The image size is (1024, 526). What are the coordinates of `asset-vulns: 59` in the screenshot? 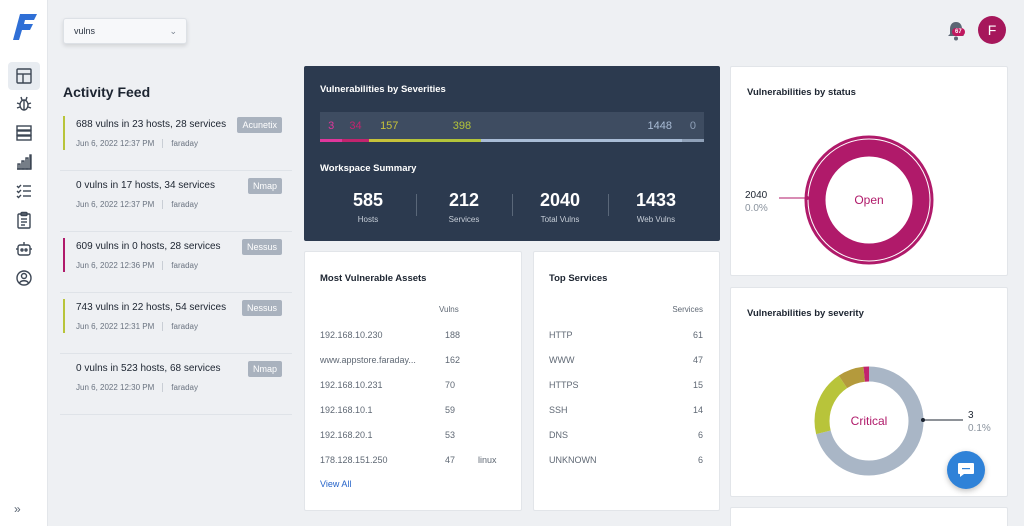 It's located at (450, 410).